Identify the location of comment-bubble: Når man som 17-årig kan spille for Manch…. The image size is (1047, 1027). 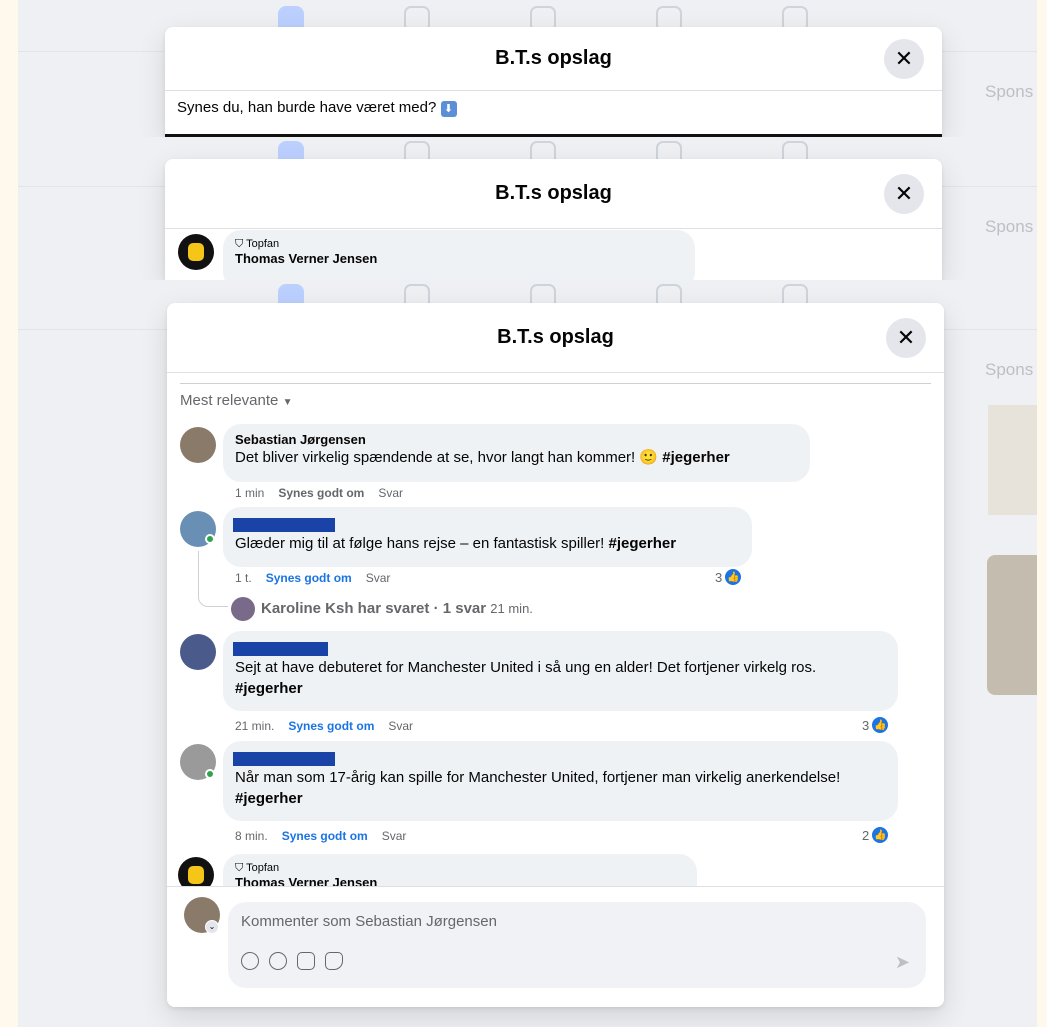
(560, 781).